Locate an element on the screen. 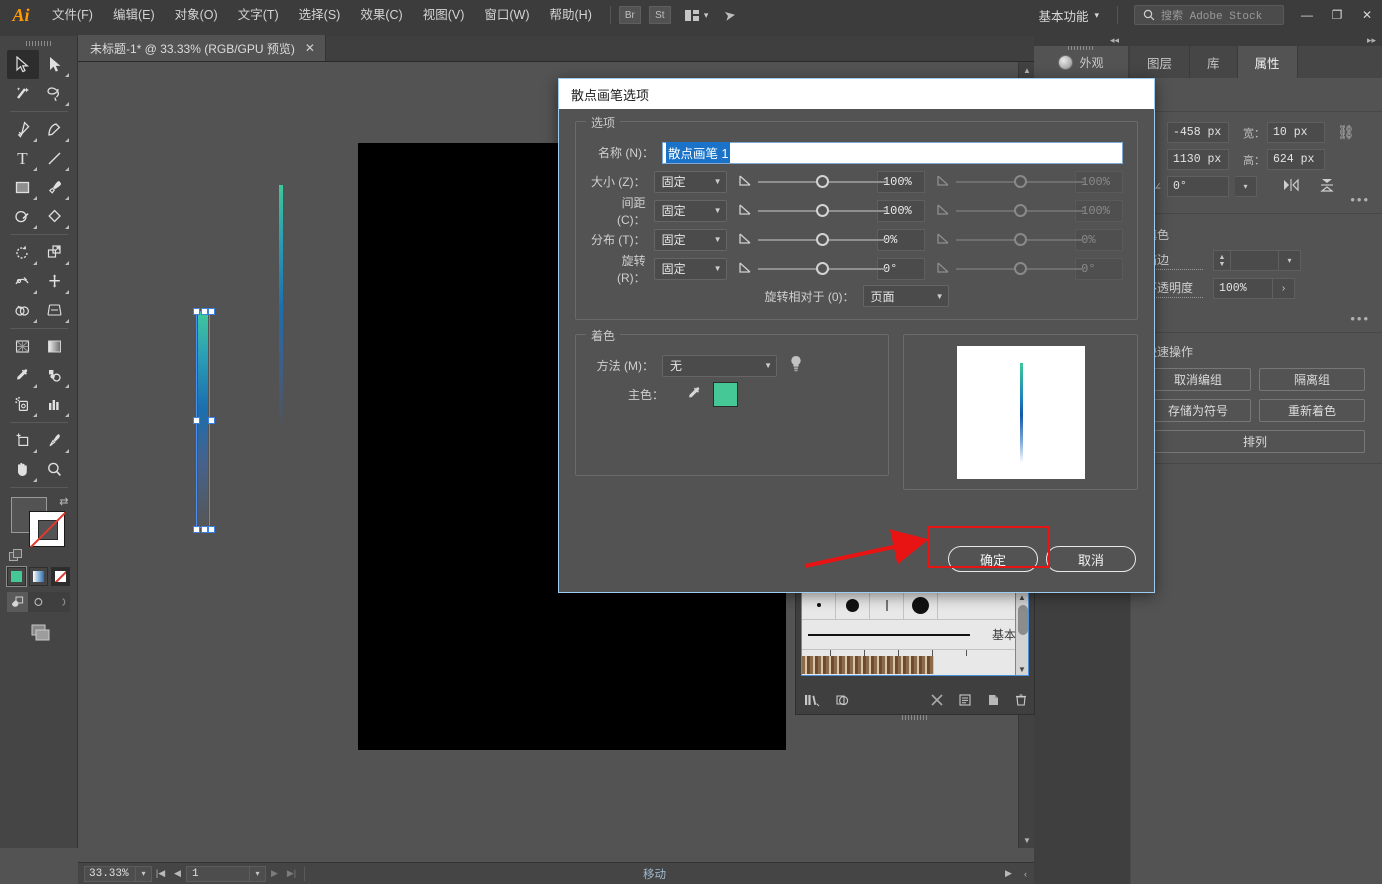 The image size is (1382, 884). selection-tool is located at coordinates (22, 64).